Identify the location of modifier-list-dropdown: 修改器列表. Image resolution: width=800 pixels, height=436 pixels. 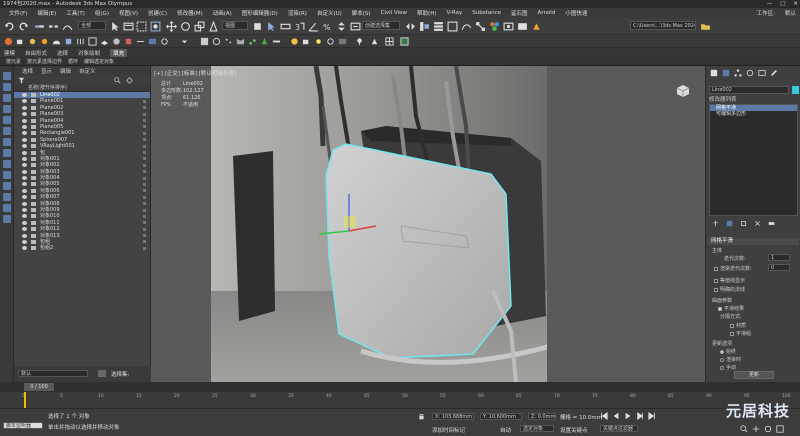
(723, 99).